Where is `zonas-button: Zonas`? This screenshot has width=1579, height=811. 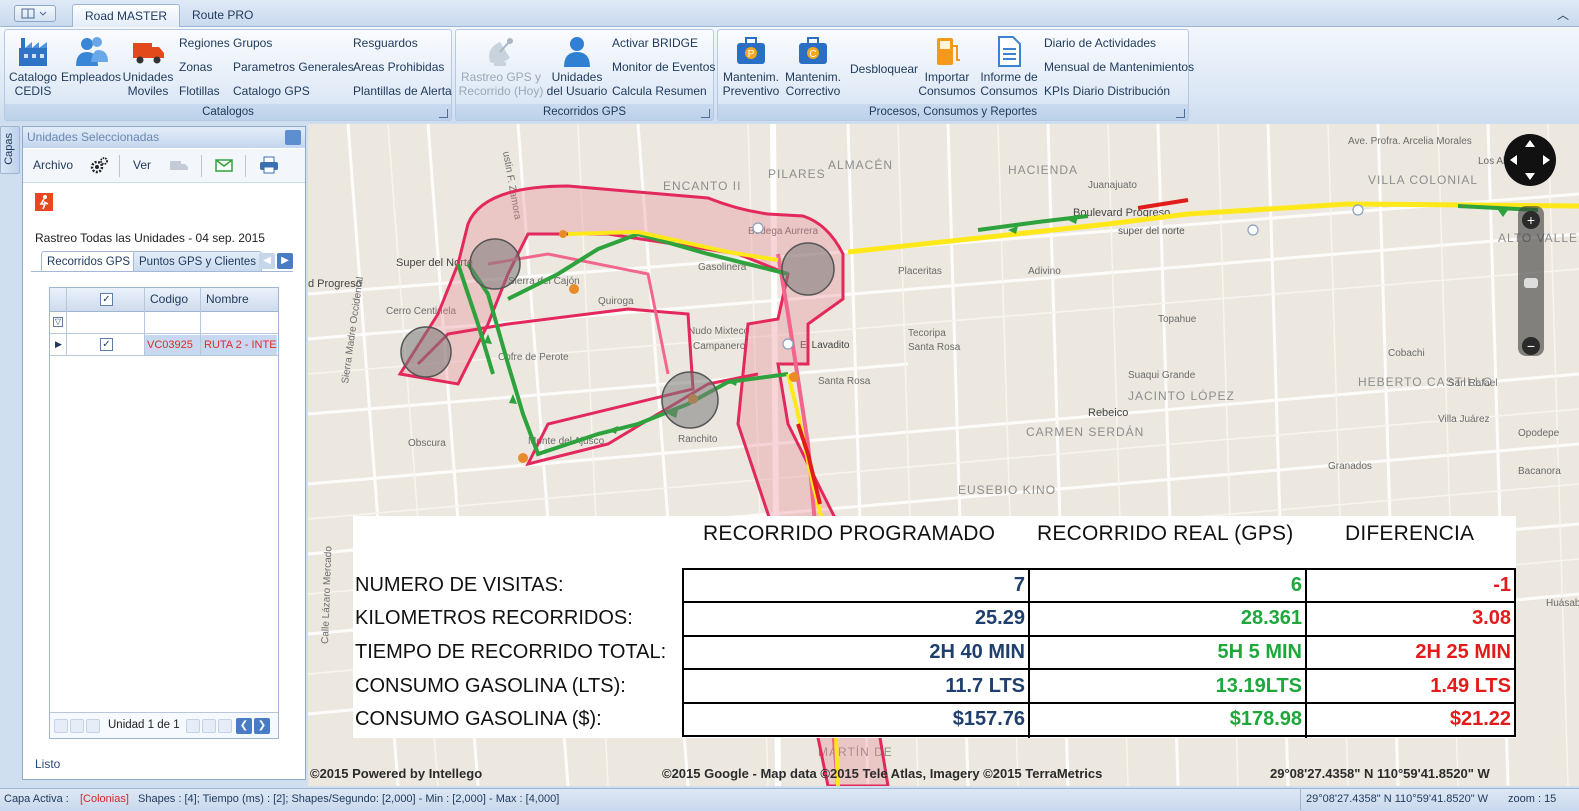 zonas-button: Zonas is located at coordinates (195, 67).